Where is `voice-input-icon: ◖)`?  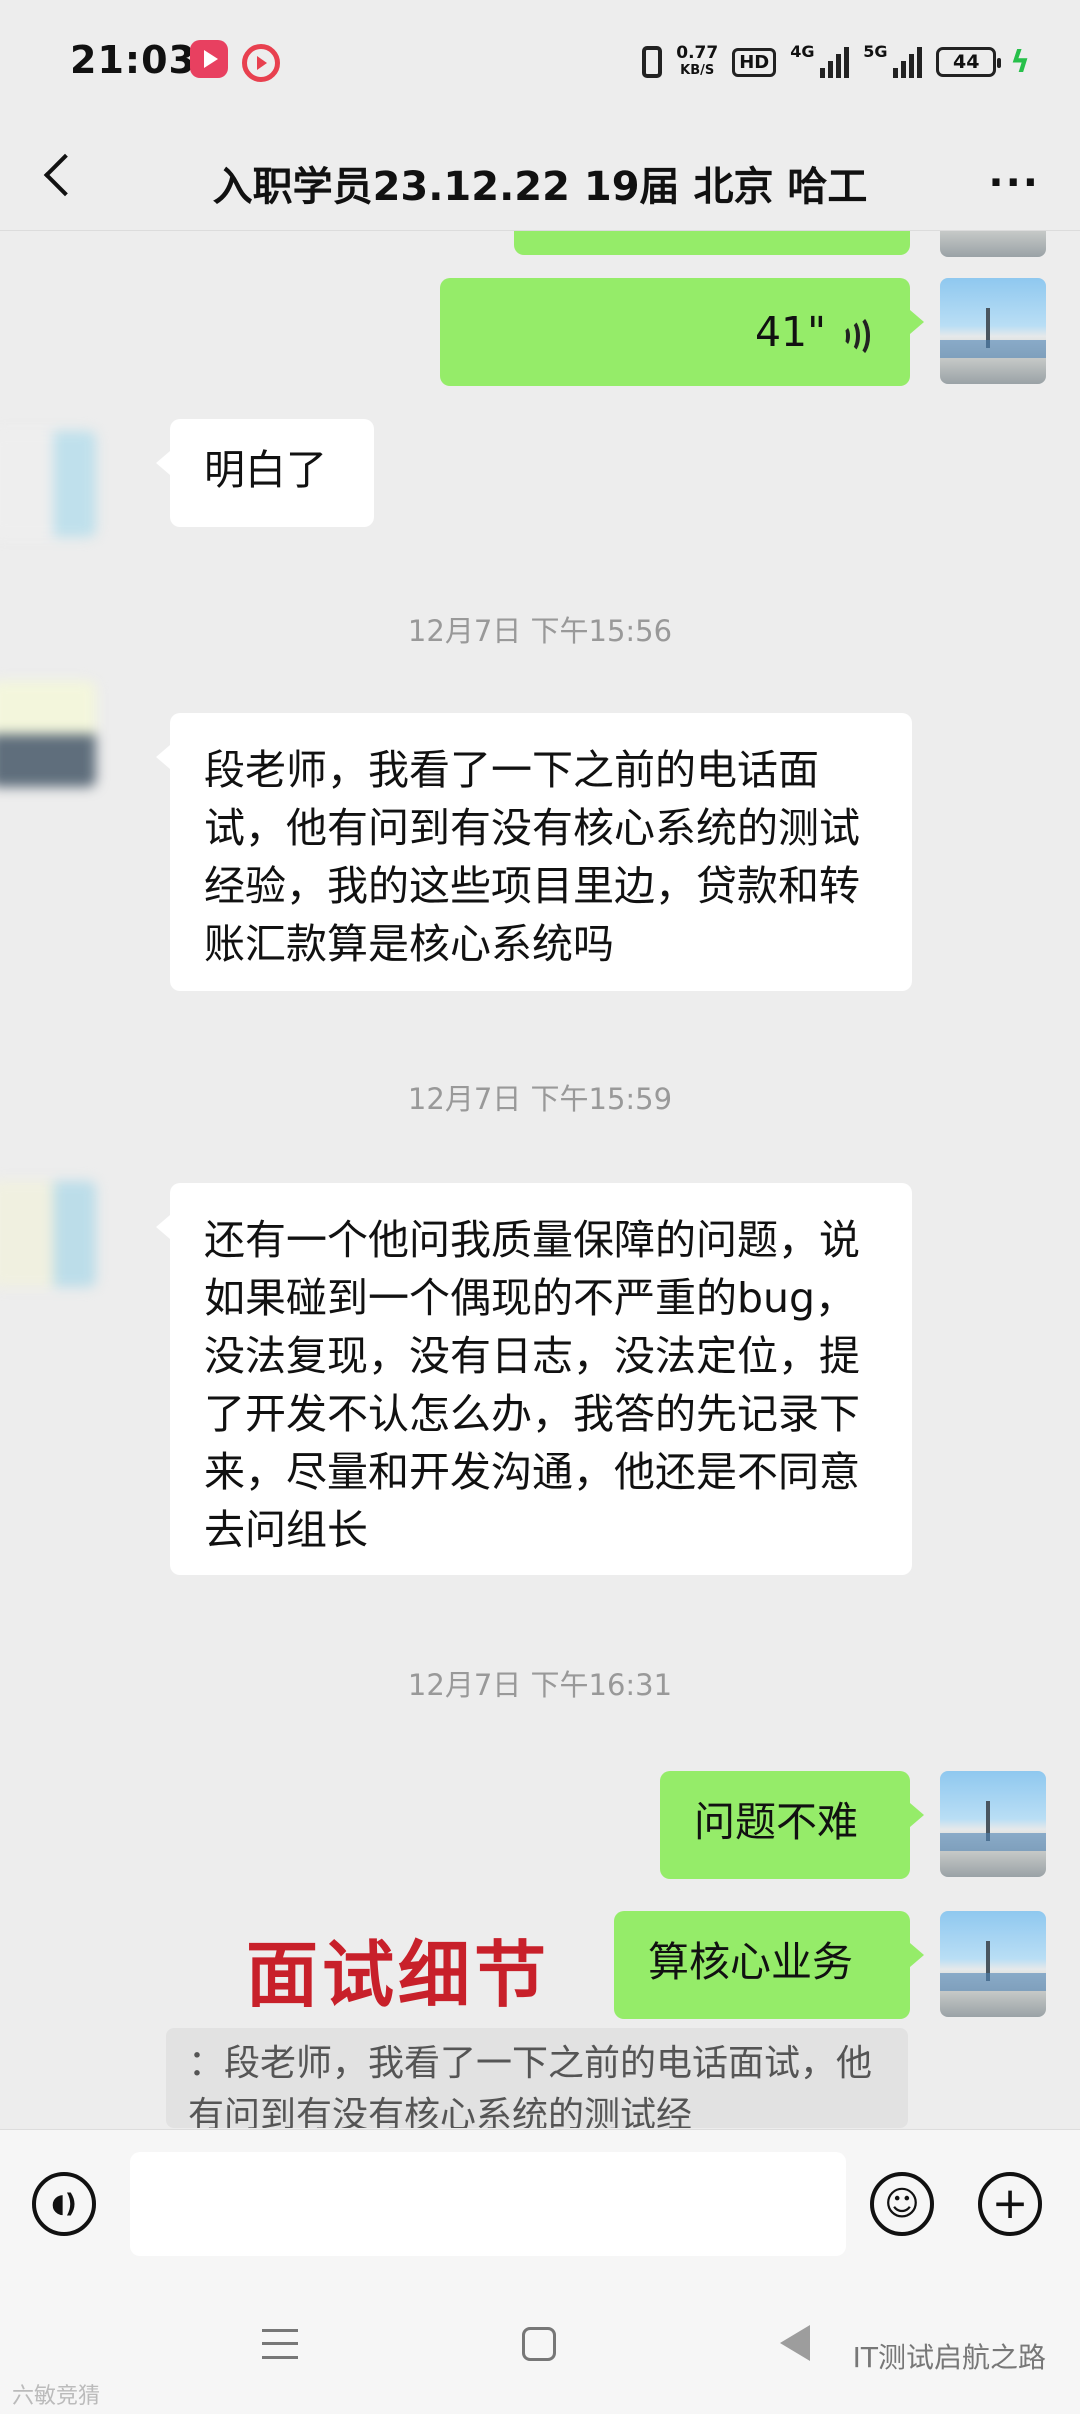
voice-input-icon: ◖) is located at coordinates (64, 2204).